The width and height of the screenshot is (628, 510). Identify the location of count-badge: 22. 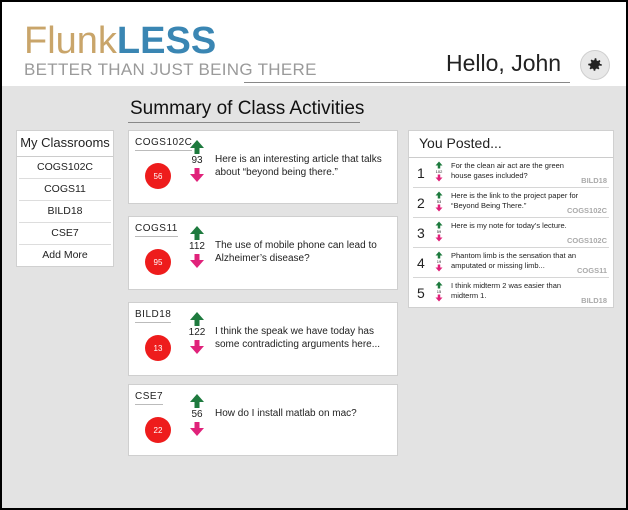
(158, 430).